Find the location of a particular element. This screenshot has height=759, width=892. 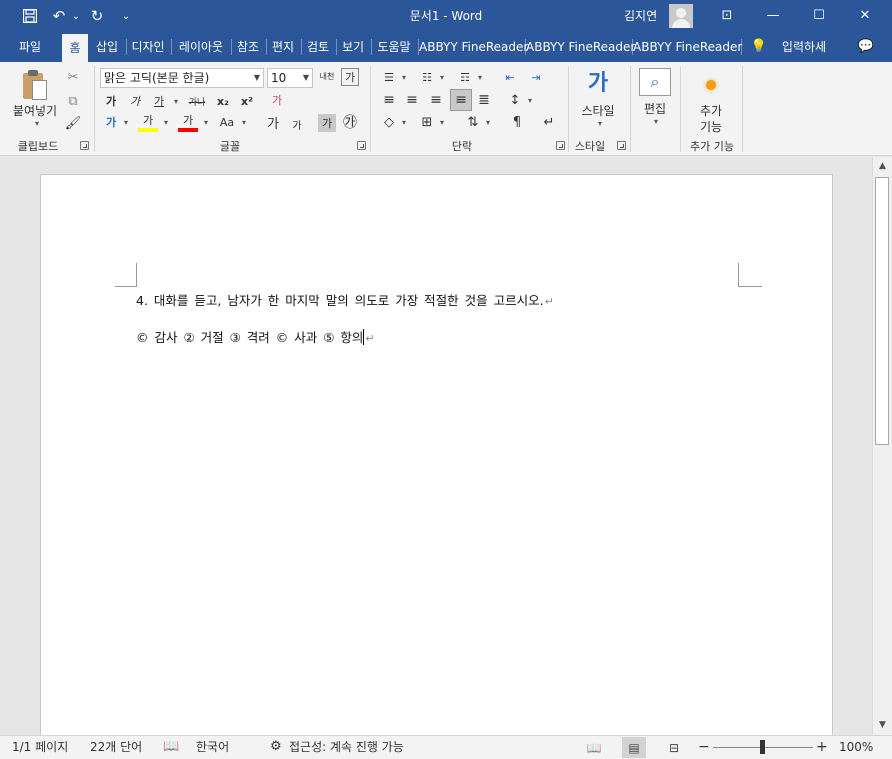

distributed-icon: ≣ is located at coordinates (484, 100).